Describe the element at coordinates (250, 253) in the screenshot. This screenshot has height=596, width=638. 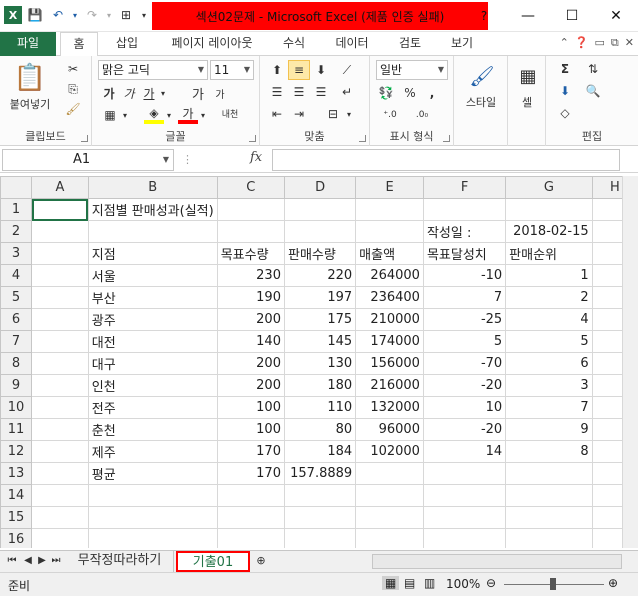
I see `cell: 목표수량` at that location.